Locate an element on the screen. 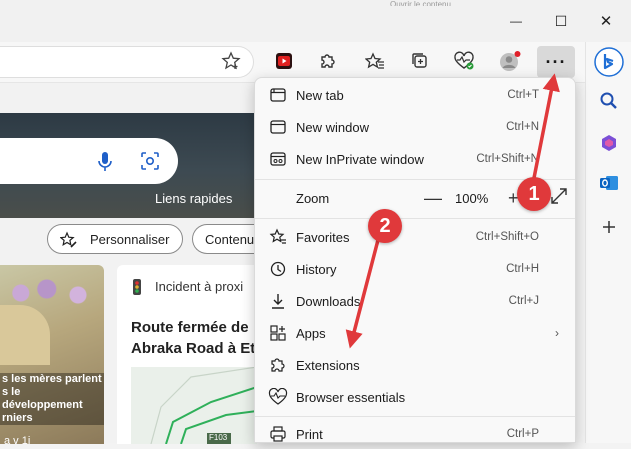 The width and height of the screenshot is (631, 449). traffic-card-headline: Route fermée de Abraka Road à Et is located at coordinates (193, 338).